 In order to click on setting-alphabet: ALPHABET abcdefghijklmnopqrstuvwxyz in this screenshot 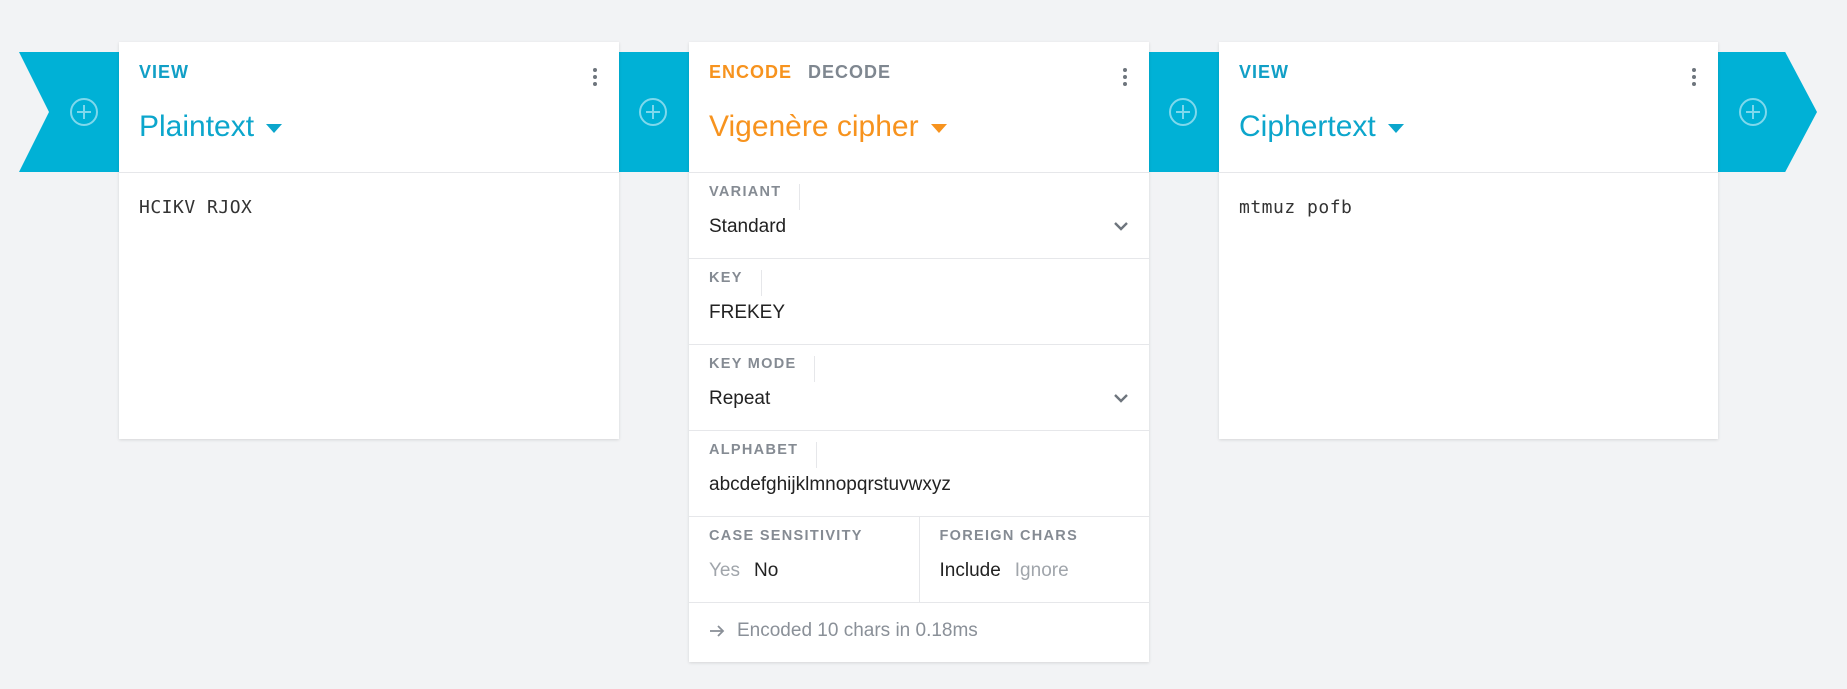, I will do `click(919, 474)`.